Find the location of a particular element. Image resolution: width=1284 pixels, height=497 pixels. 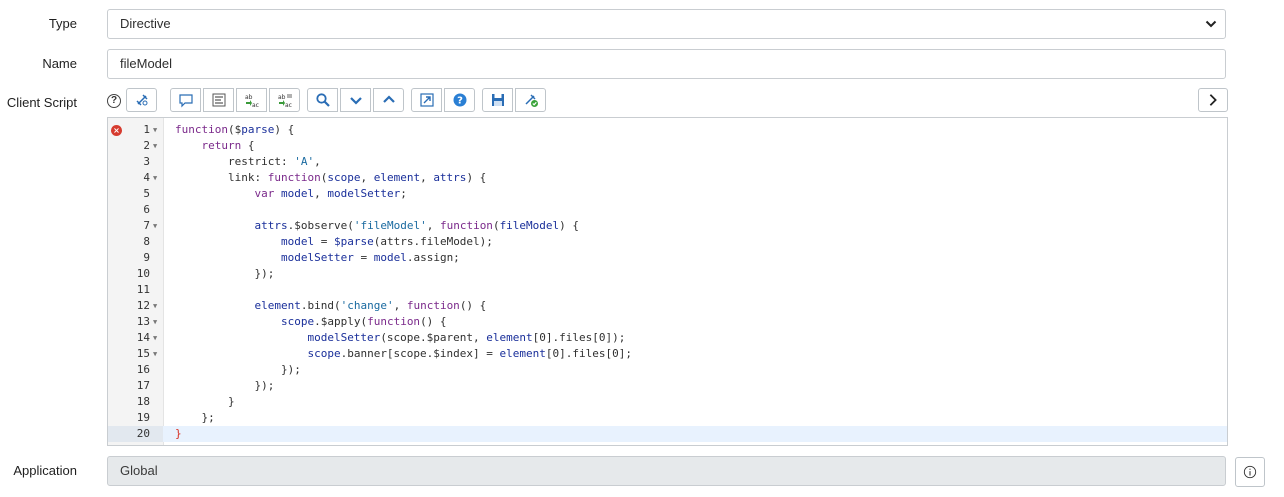

find-previous-icon is located at coordinates (388, 99).